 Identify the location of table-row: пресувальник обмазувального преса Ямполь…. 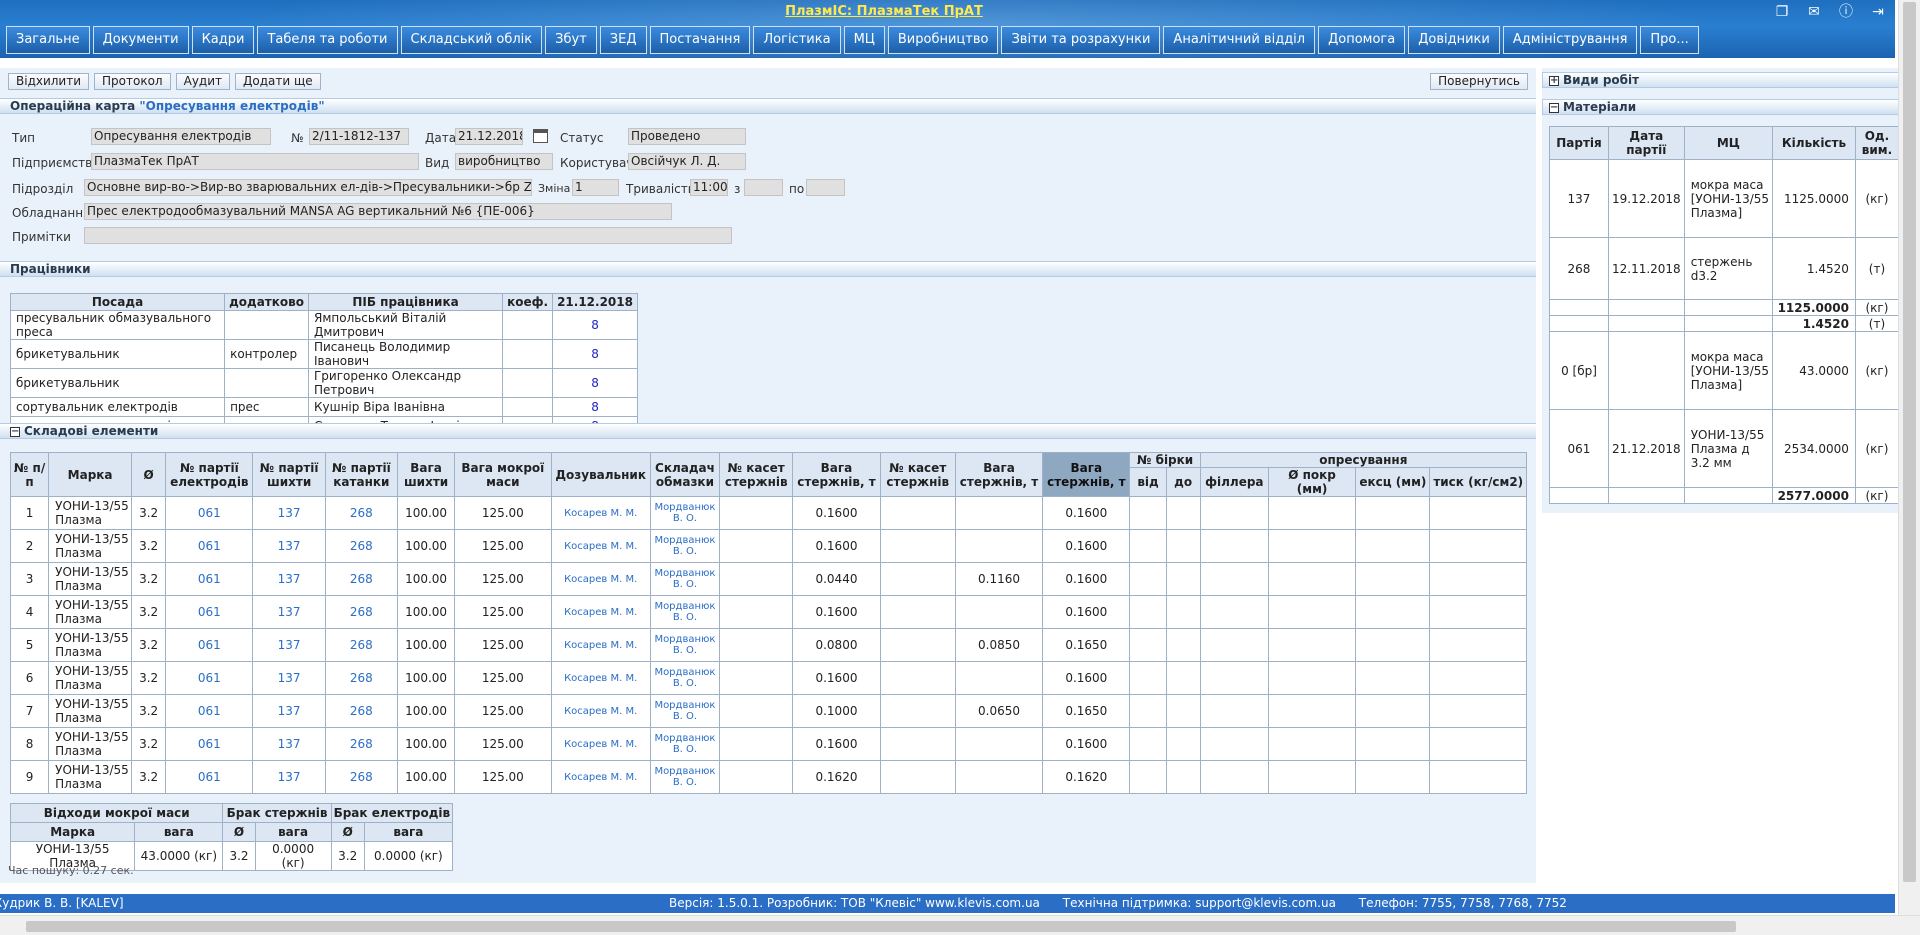
(323, 325).